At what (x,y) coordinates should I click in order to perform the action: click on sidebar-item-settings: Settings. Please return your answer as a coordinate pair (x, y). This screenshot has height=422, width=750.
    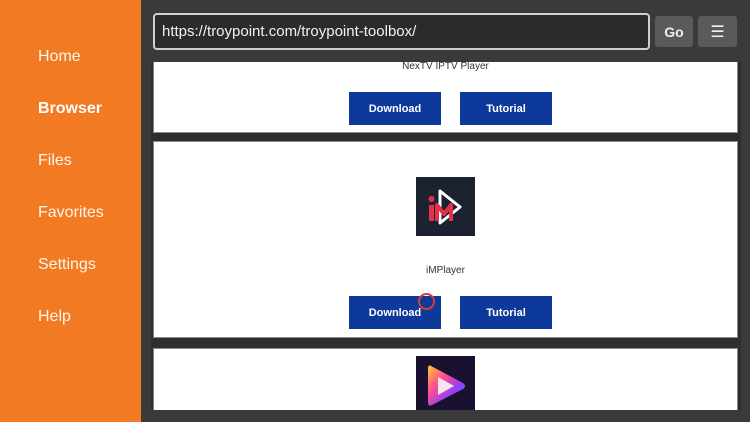
    Looking at the image, I should click on (67, 265).